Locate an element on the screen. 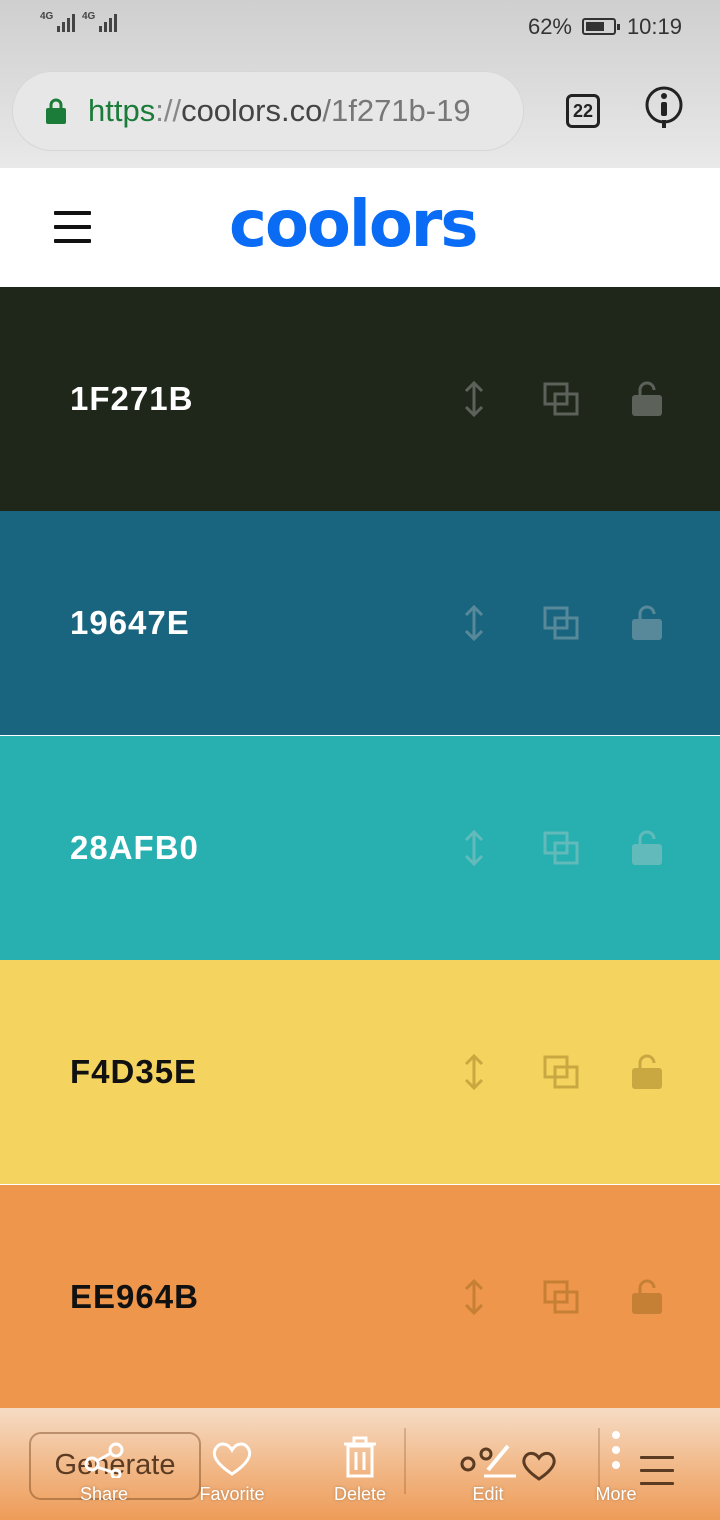  url-text: https://coolors.co/1f271b-19 is located at coordinates (297, 111).